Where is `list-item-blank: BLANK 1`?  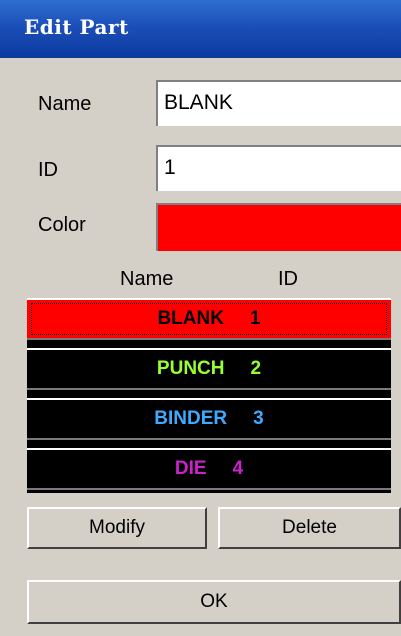
list-item-blank: BLANK 1 is located at coordinates (209, 319).